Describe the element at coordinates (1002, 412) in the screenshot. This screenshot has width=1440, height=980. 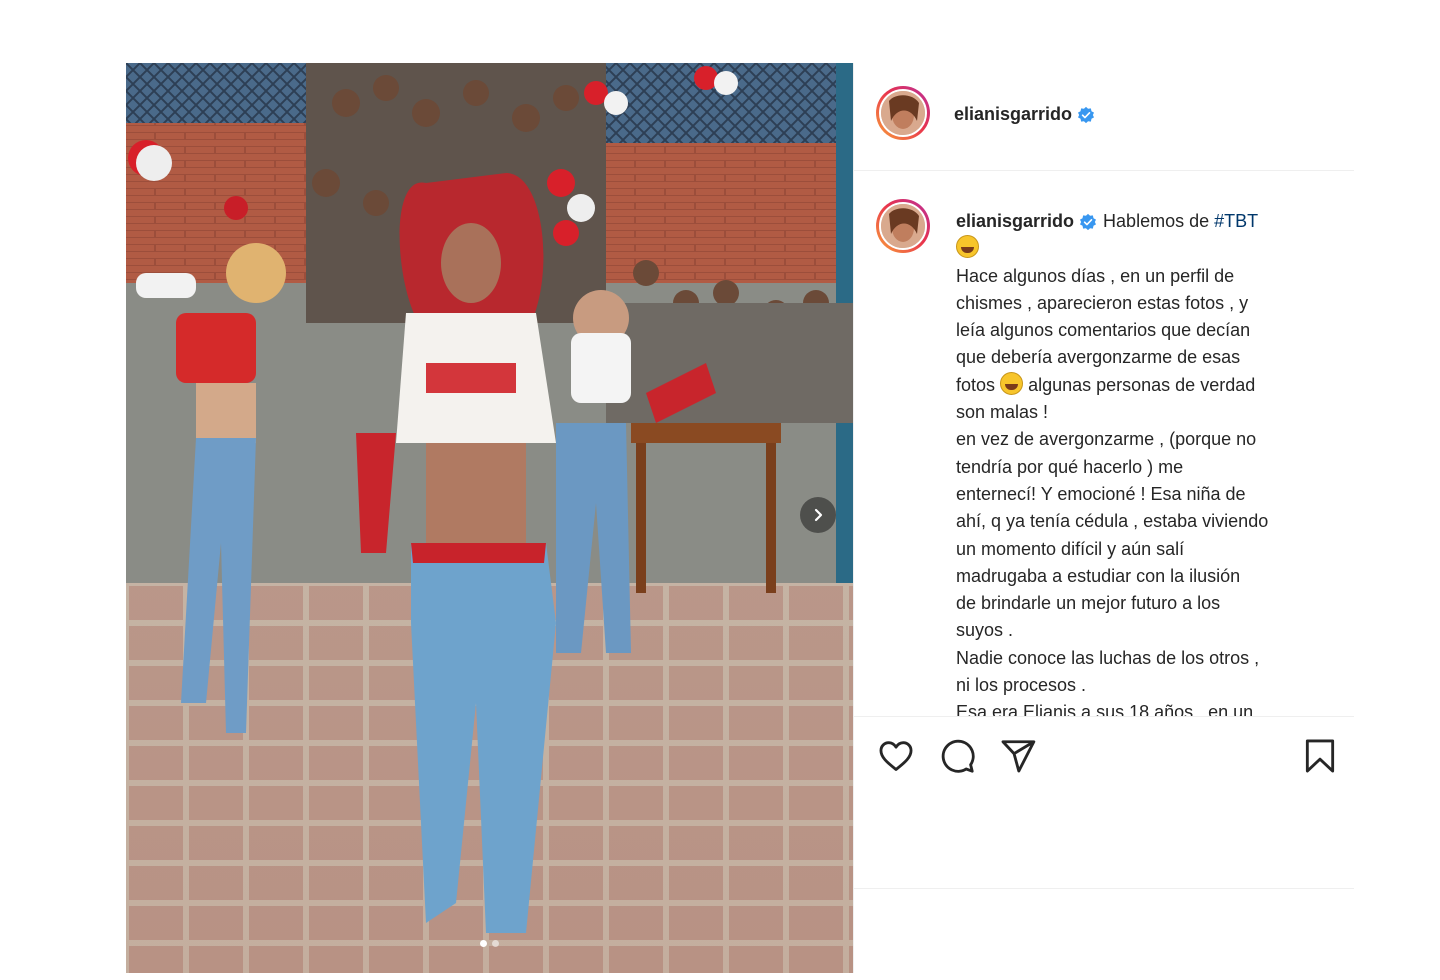
I see `caption-line: son malas !` at that location.